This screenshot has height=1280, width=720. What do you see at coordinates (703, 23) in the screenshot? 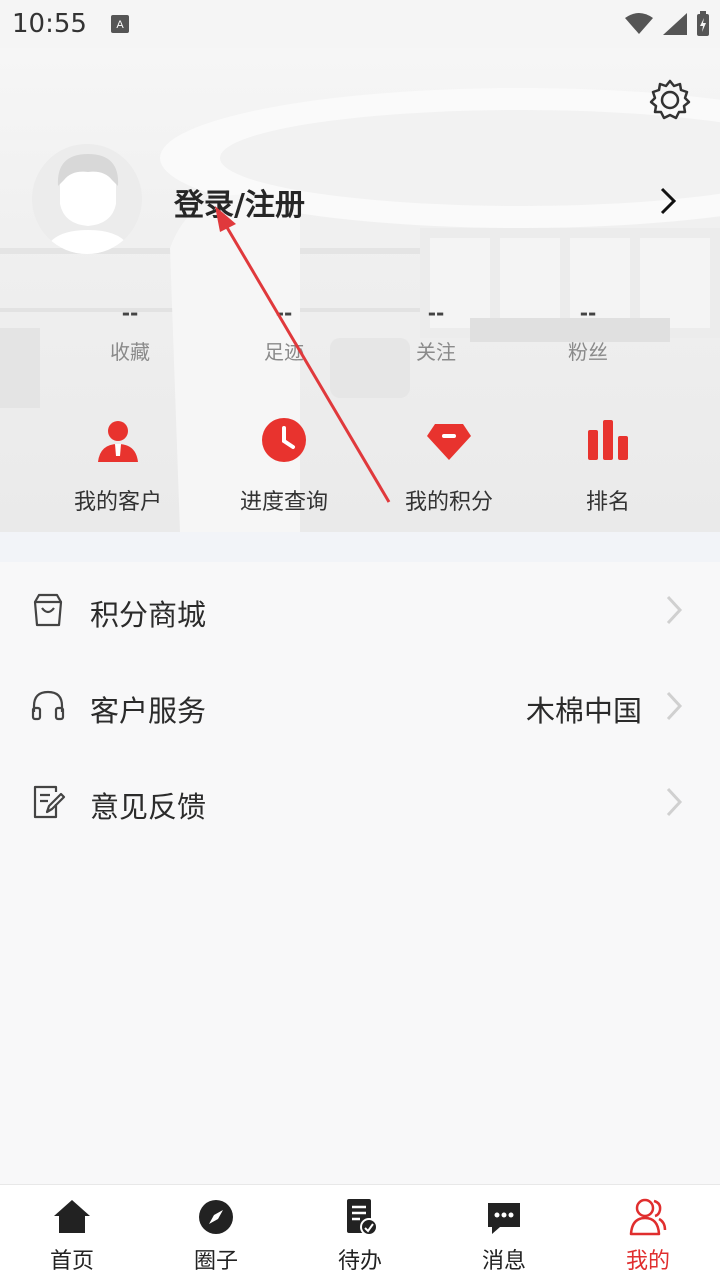
I see `battery-icon` at bounding box center [703, 23].